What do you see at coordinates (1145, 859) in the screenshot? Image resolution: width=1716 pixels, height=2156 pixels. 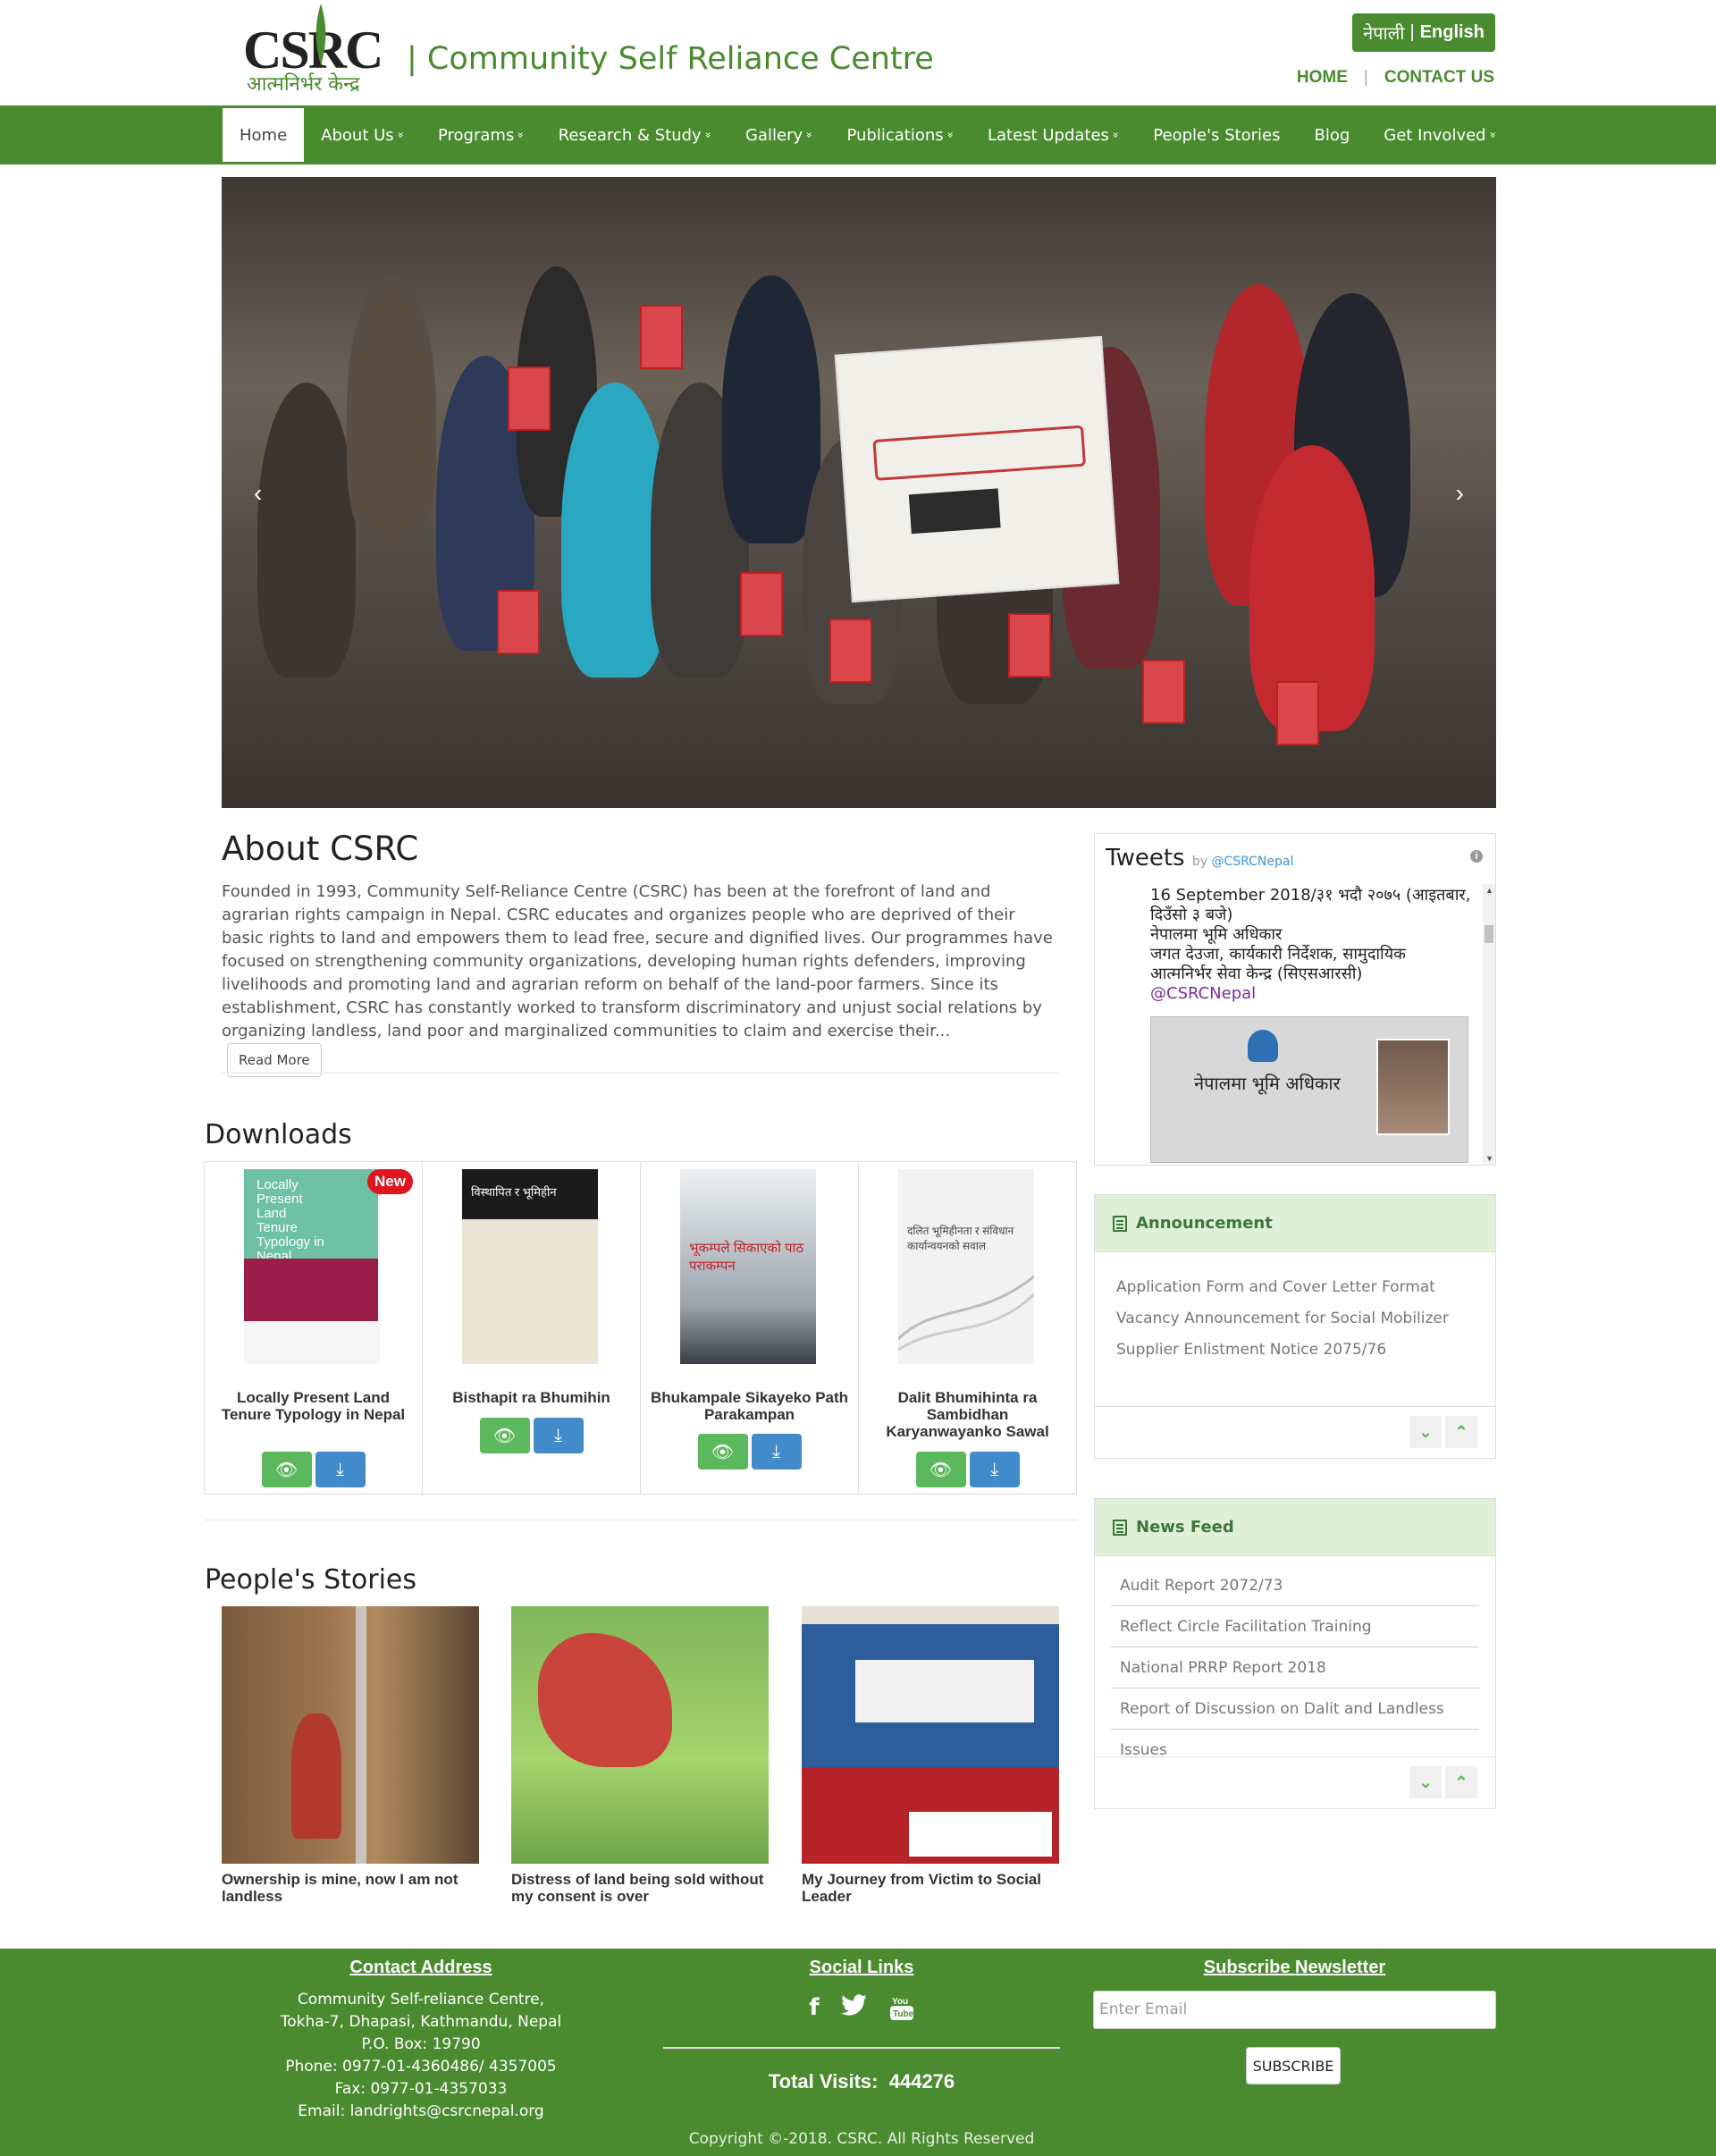 I see `tweets-title: Tweets` at bounding box center [1145, 859].